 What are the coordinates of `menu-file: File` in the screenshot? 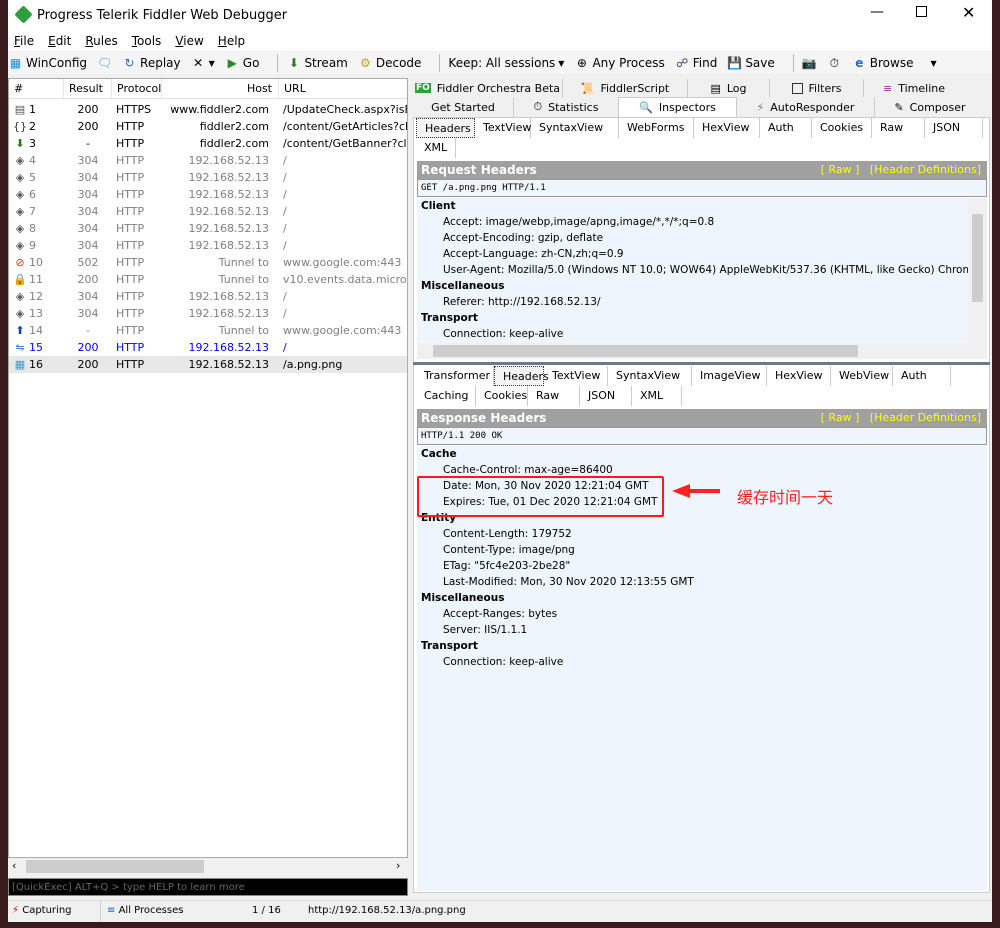 It's located at (24, 41).